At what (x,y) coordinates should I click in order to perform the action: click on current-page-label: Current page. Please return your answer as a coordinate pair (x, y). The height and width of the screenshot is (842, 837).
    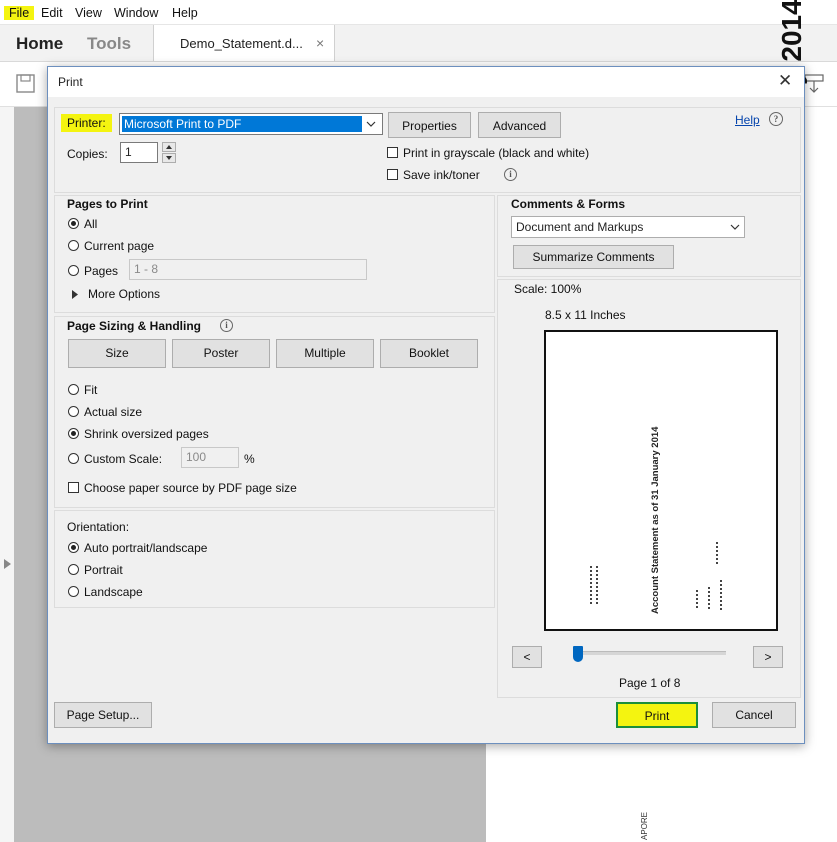
    Looking at the image, I should click on (119, 246).